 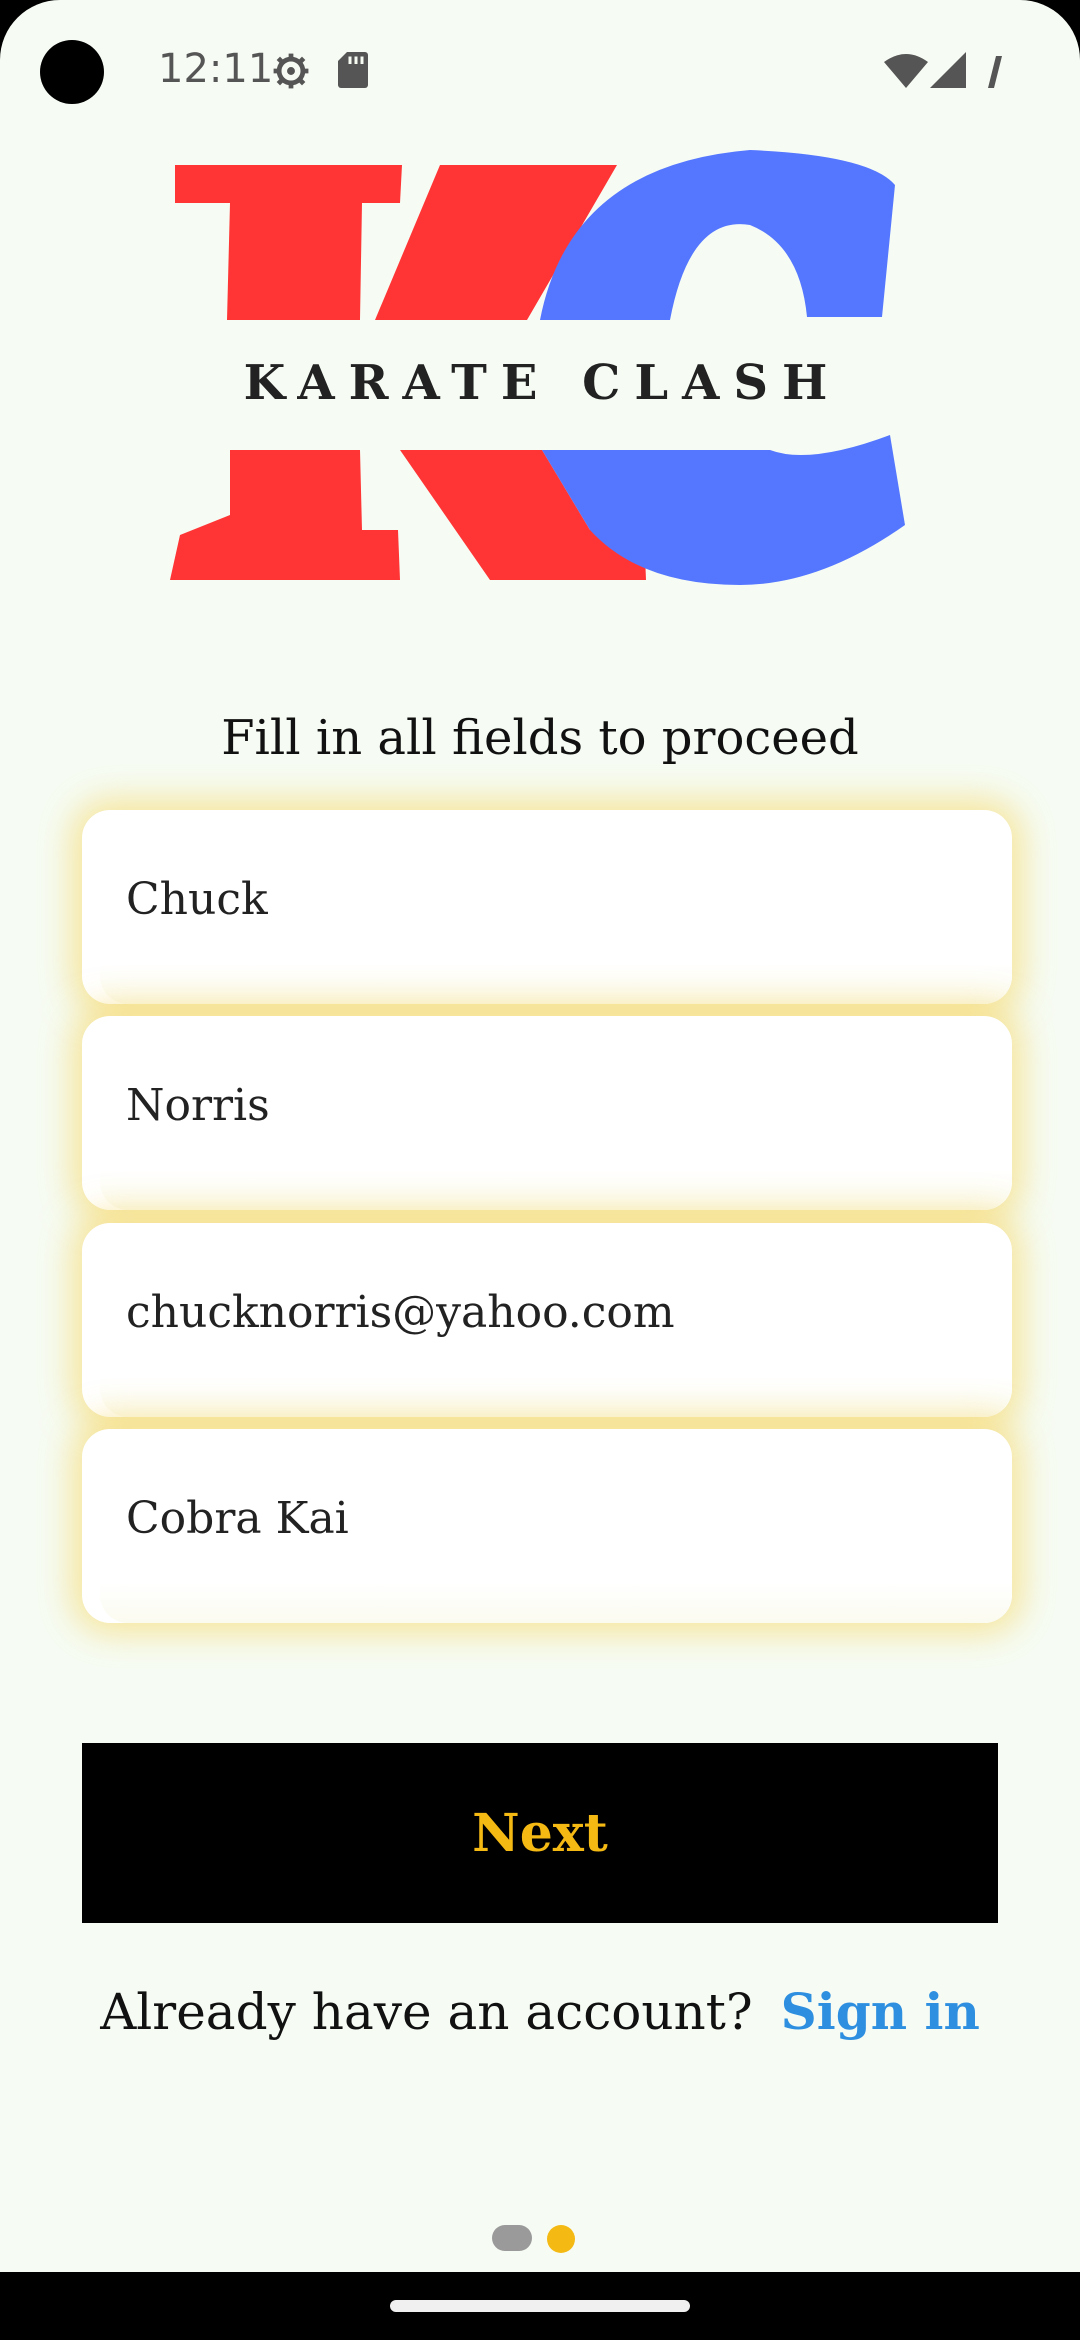 I want to click on camera-cutout, so click(x=72, y=72).